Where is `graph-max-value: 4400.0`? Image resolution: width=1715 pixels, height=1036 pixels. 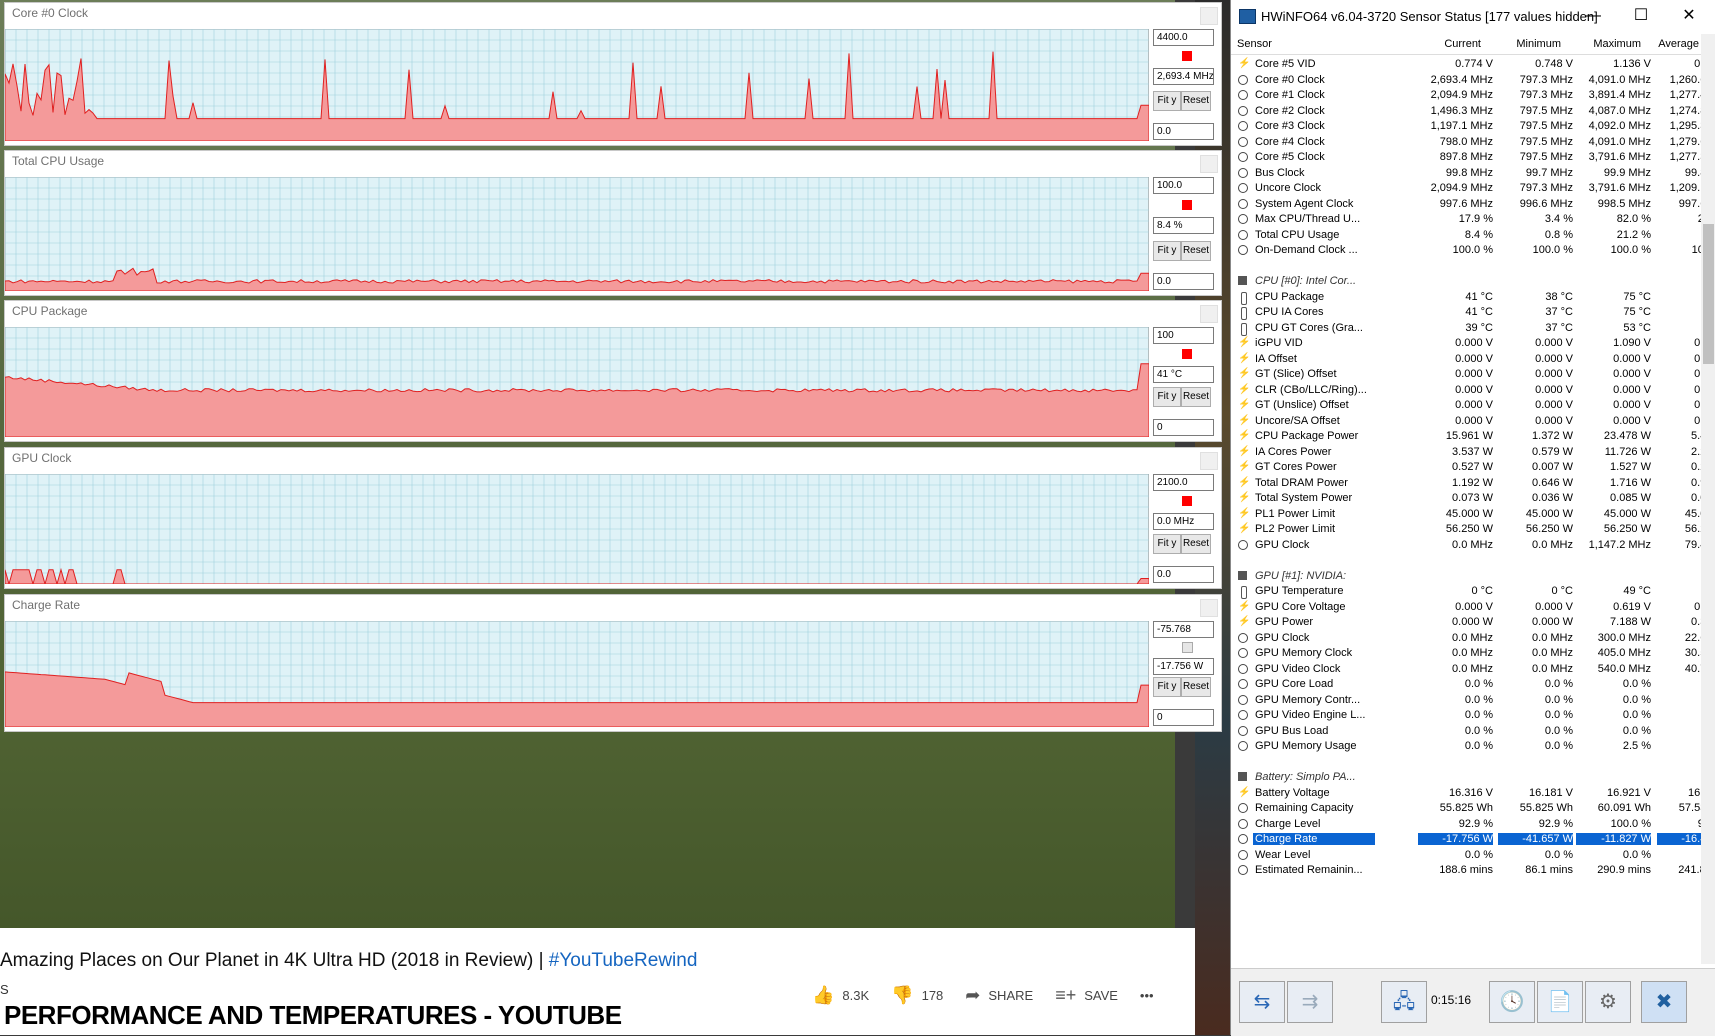 graph-max-value: 4400.0 is located at coordinates (1183, 37).